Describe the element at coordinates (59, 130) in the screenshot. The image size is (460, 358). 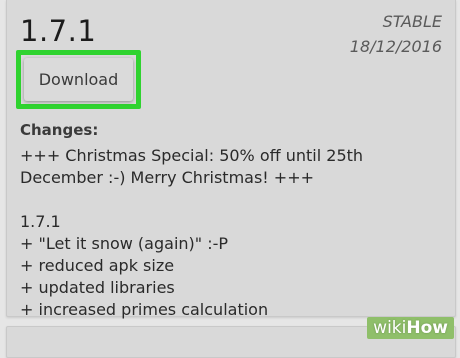
I see `changes-heading: Changes:` at that location.